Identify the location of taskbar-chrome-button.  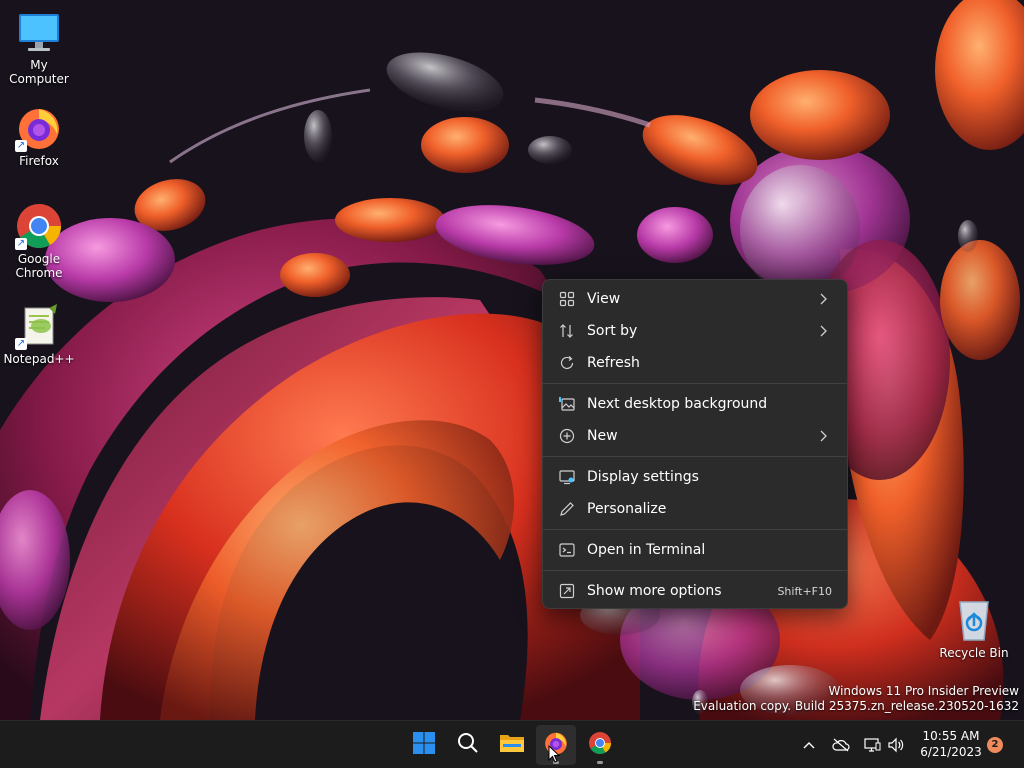
(600, 745).